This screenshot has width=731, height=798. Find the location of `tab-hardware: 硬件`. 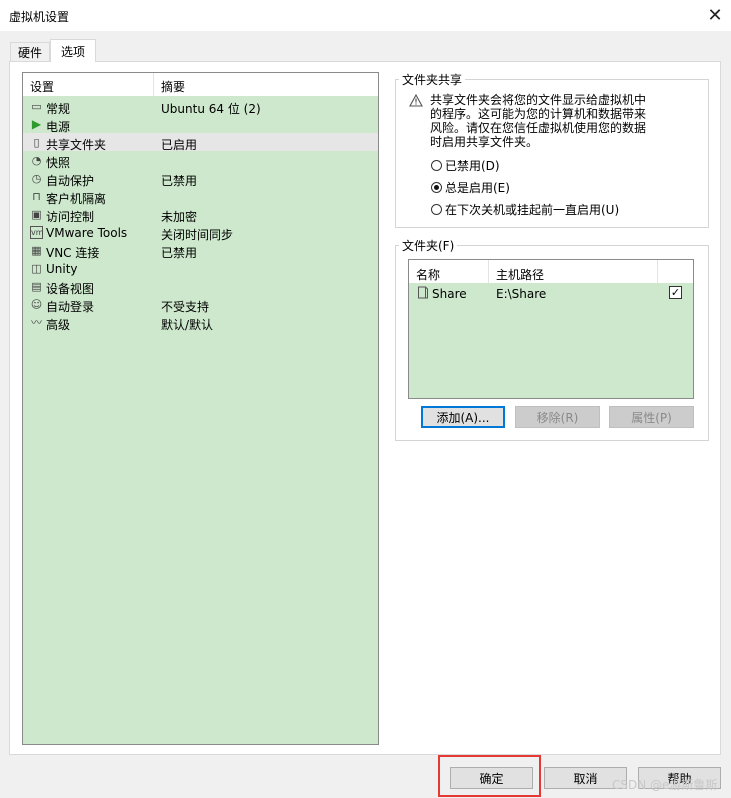

tab-hardware: 硬件 is located at coordinates (30, 51).